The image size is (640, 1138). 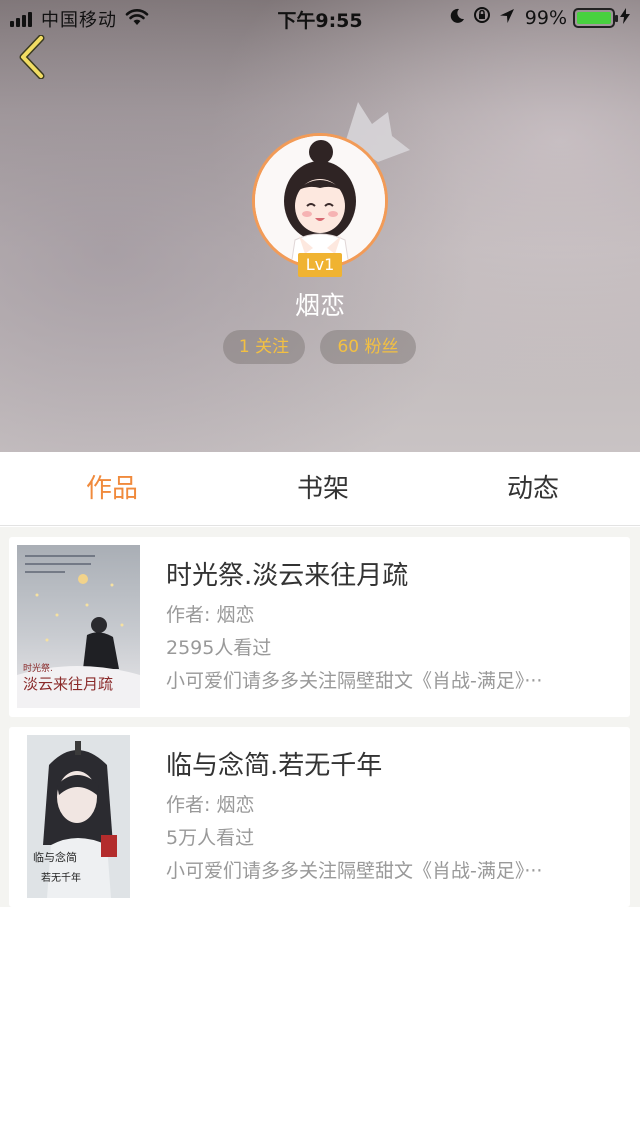 What do you see at coordinates (287, 576) in the screenshot?
I see `book-title: 时光祭.淡云来往月疏` at bounding box center [287, 576].